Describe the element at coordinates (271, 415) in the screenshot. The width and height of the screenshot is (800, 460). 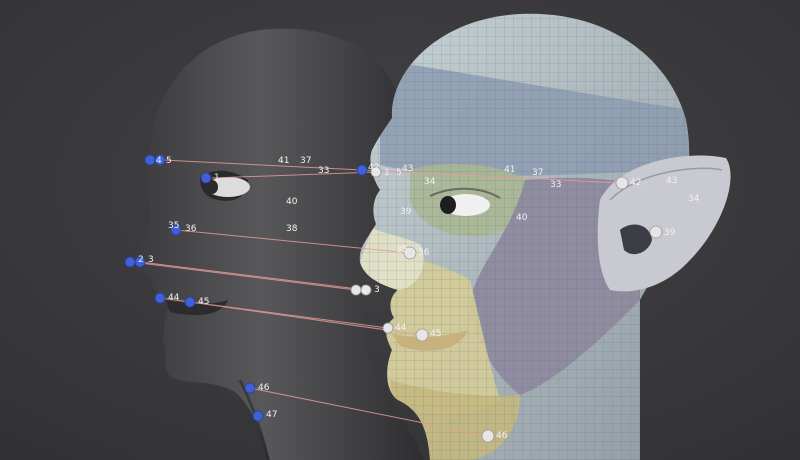
I see `label-source-47: 47` at that location.